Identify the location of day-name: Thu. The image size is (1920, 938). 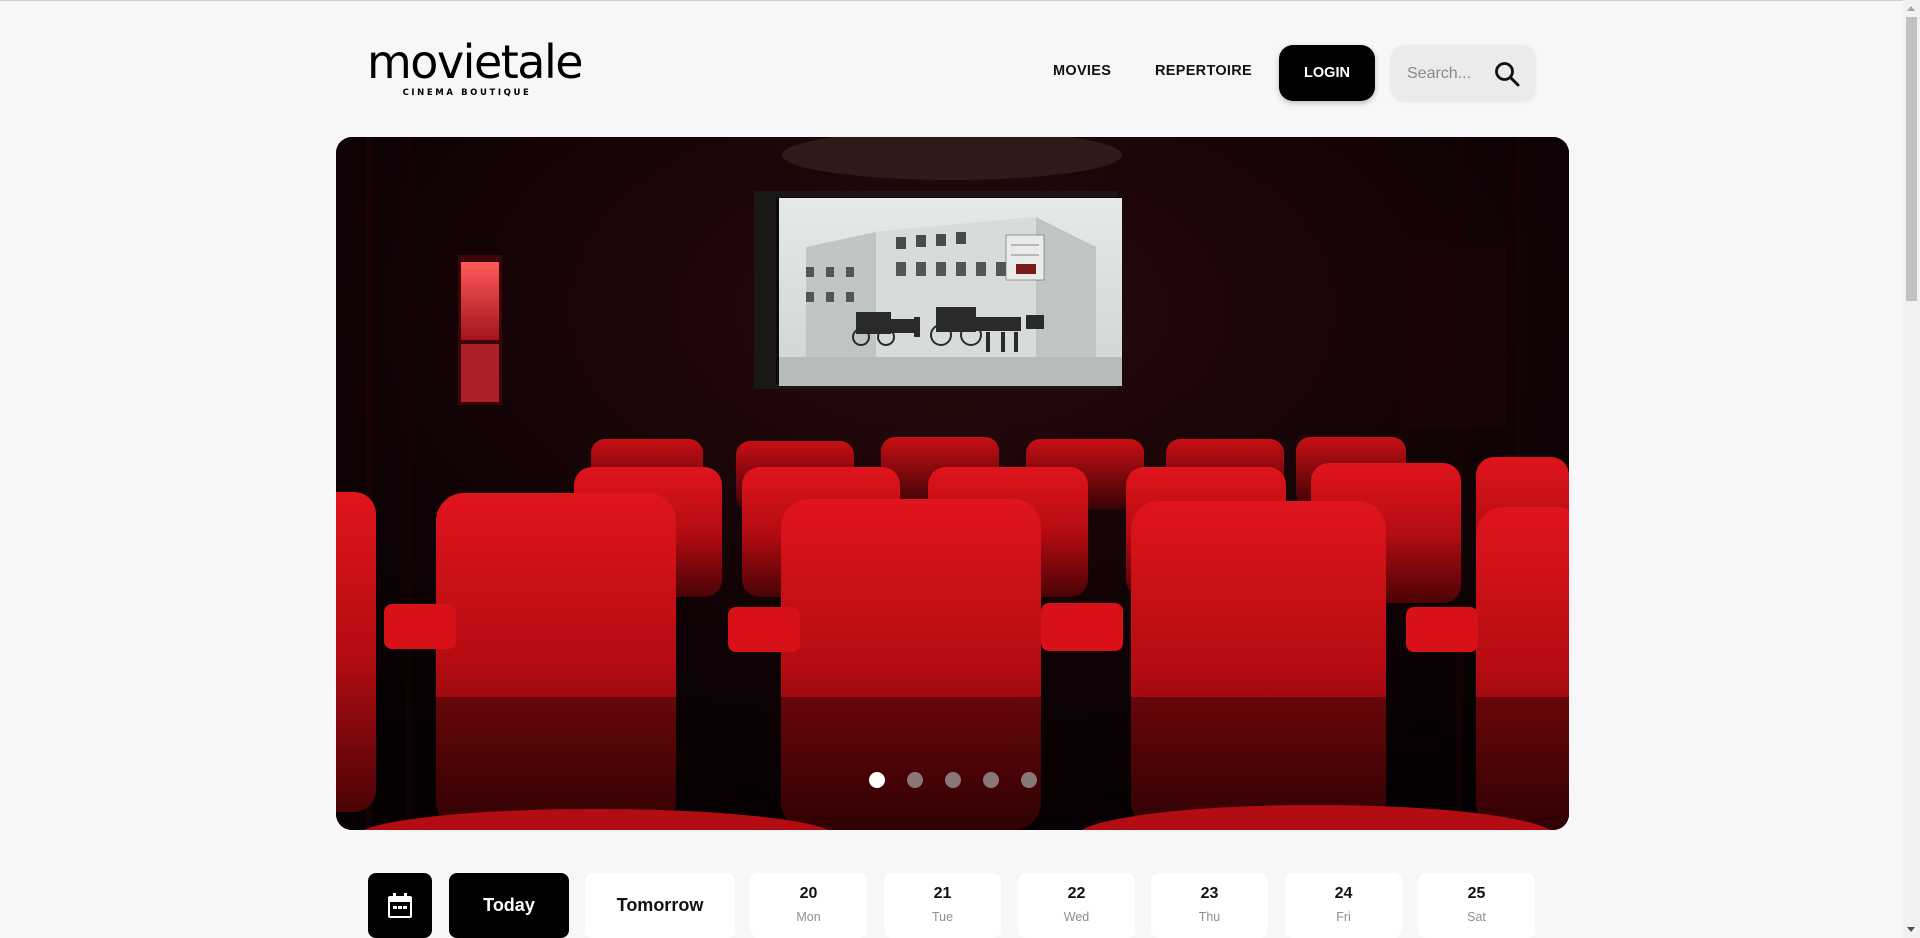
(1209, 917).